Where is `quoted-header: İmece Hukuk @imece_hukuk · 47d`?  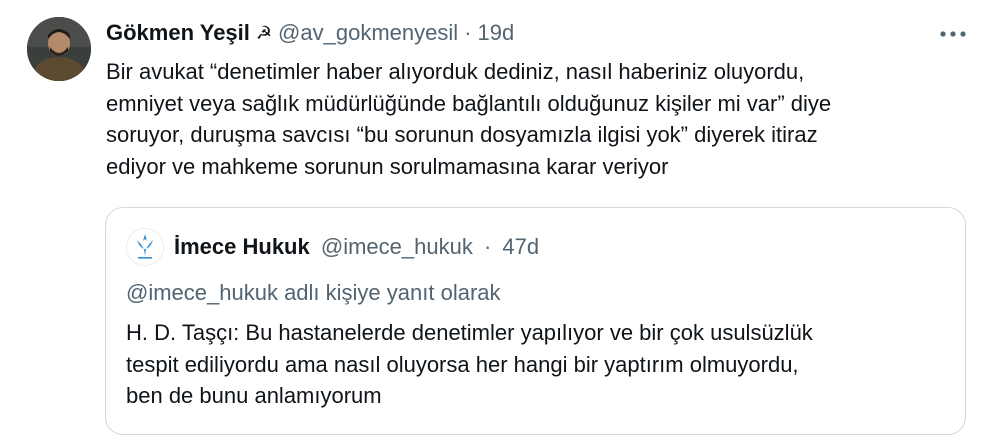 quoted-header: İmece Hukuk @imece_hukuk · 47d is located at coordinates (356, 247).